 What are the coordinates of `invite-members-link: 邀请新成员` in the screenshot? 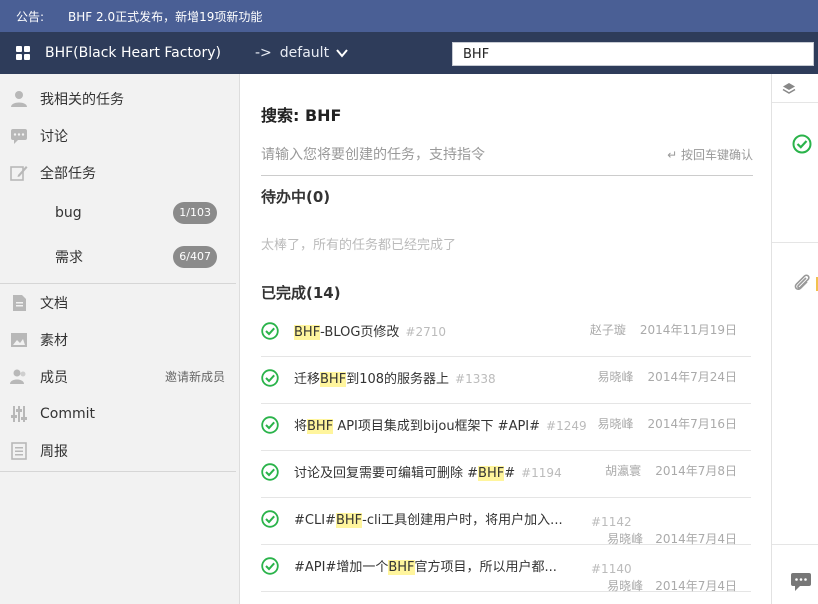 It's located at (195, 376).